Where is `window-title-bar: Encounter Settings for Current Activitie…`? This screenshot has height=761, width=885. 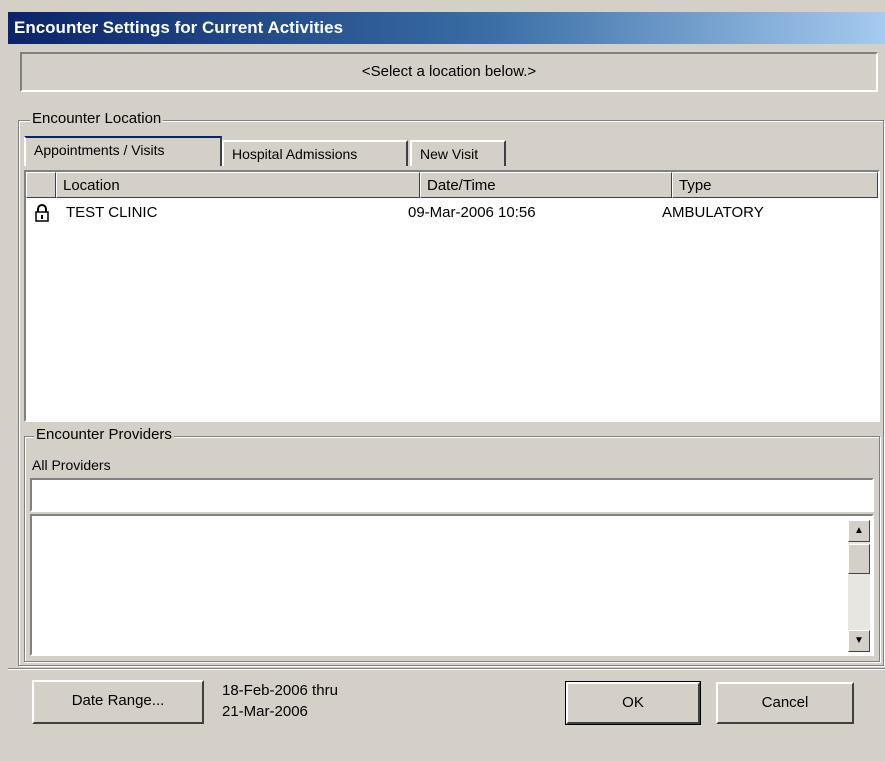
window-title-bar: Encounter Settings for Current Activitie… is located at coordinates (446, 28).